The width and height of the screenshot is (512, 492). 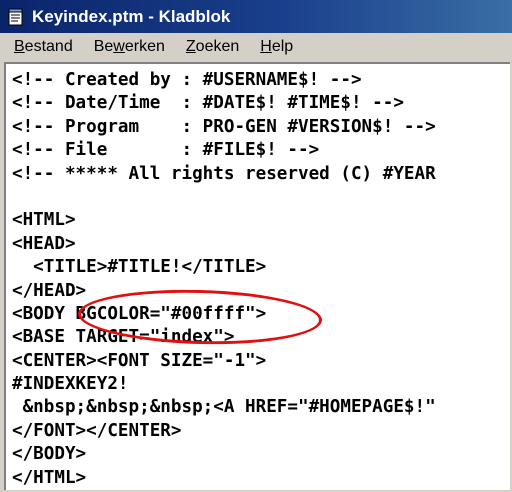 What do you see at coordinates (256, 16) in the screenshot?
I see `title-bar: Keyindex.ptm - Kladblok` at bounding box center [256, 16].